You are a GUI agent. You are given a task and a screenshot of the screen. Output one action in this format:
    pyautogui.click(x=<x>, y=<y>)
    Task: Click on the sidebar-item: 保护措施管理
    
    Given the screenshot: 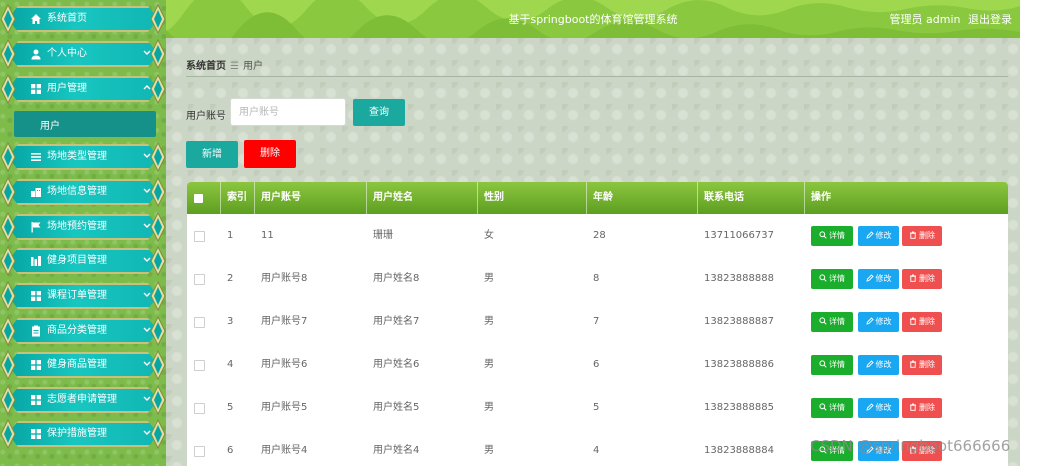 What is the action you would take?
    pyautogui.click(x=83, y=434)
    